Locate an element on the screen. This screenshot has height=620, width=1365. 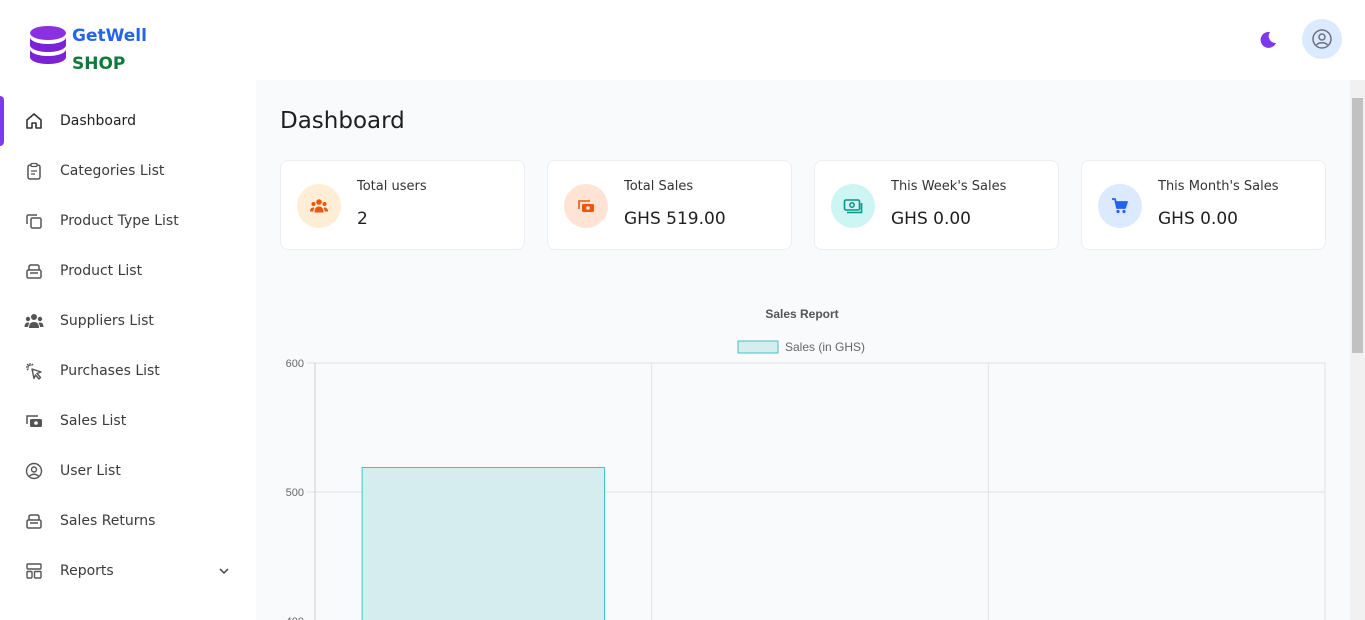
pointer-click-icon is located at coordinates (34, 371).